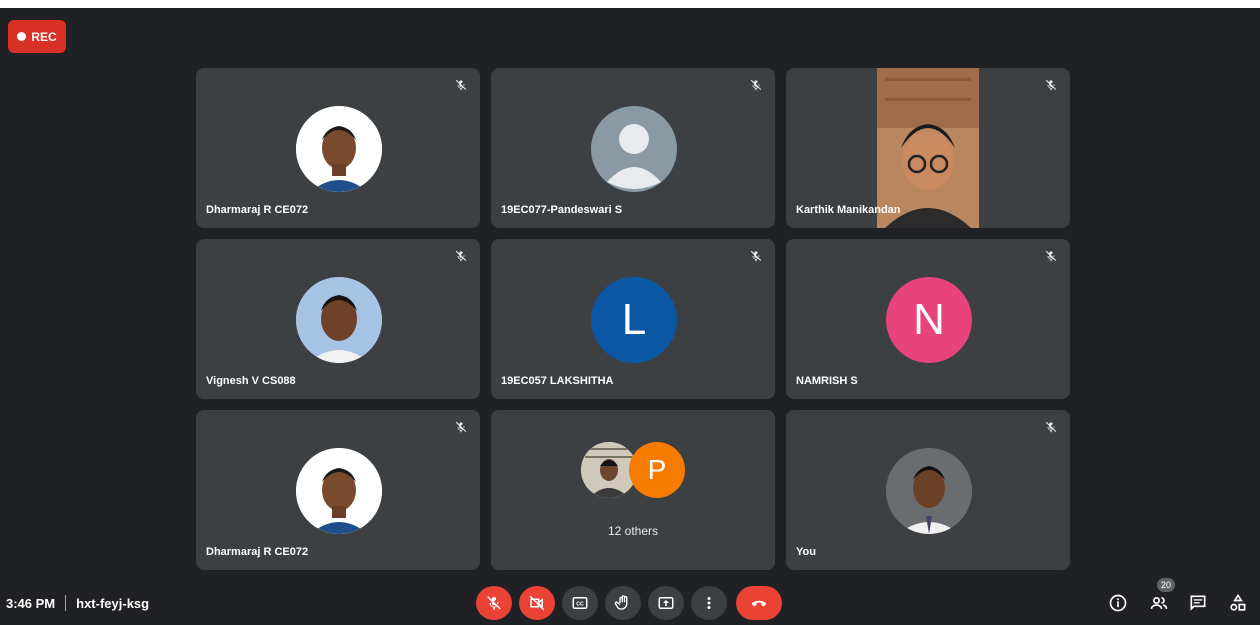 Image resolution: width=1260 pixels, height=625 pixels. I want to click on raise-hand-icon, so click(621, 602).